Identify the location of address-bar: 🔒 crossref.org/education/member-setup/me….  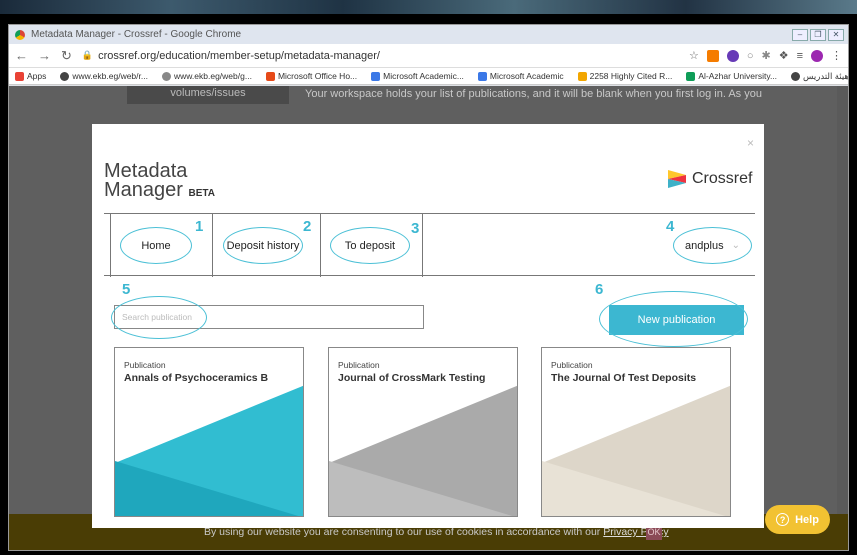
(385, 56).